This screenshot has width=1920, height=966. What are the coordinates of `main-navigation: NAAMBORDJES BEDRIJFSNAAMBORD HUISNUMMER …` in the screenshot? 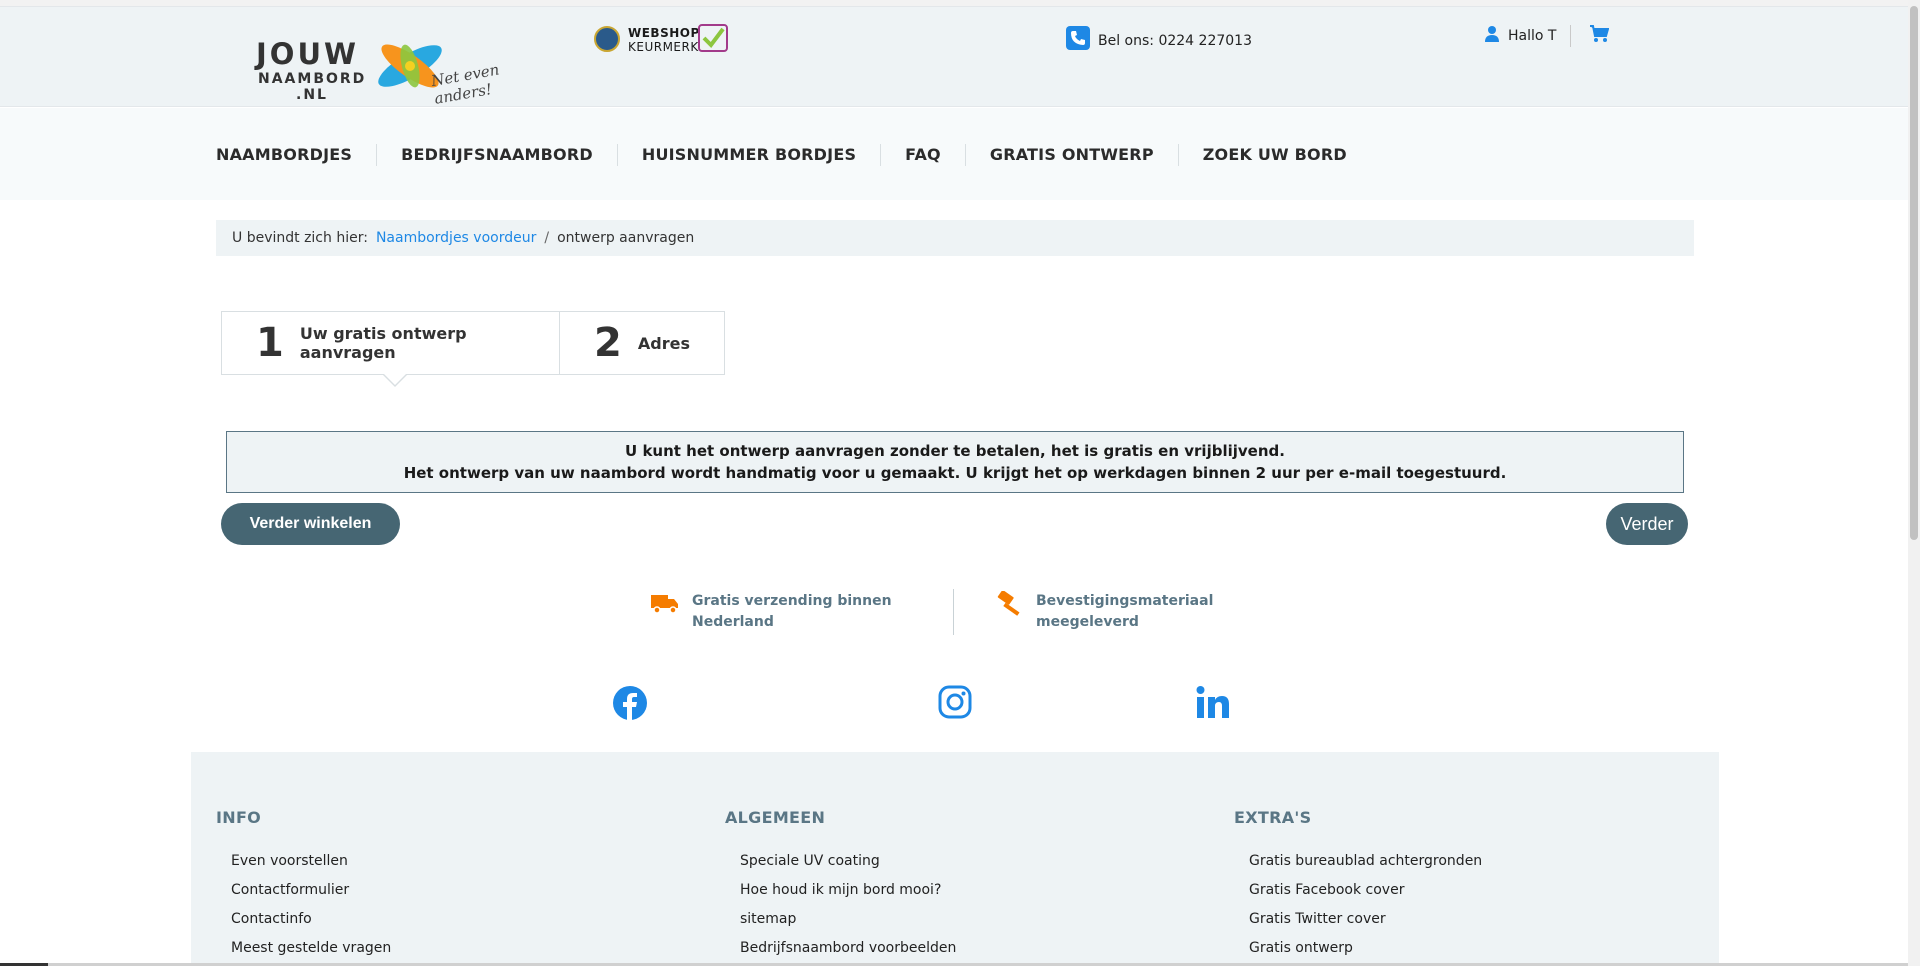 It's located at (954, 154).